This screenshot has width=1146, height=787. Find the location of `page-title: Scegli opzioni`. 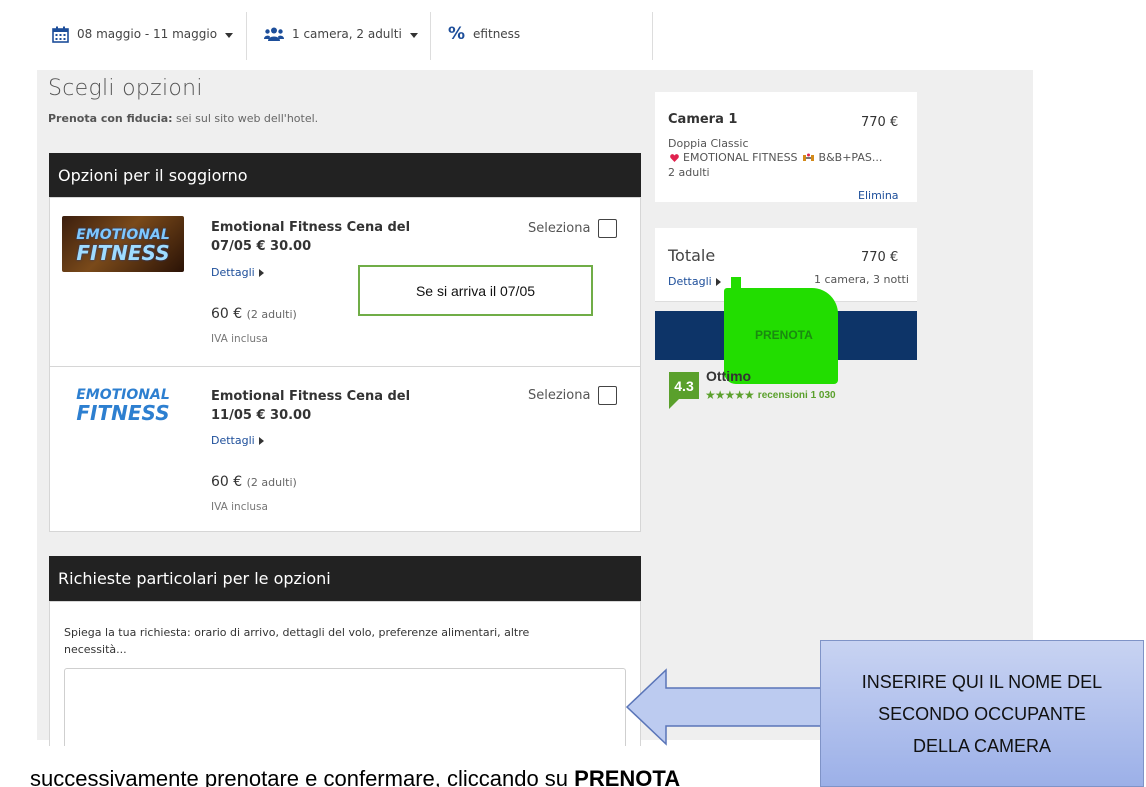

page-title: Scegli opzioni is located at coordinates (125, 88).